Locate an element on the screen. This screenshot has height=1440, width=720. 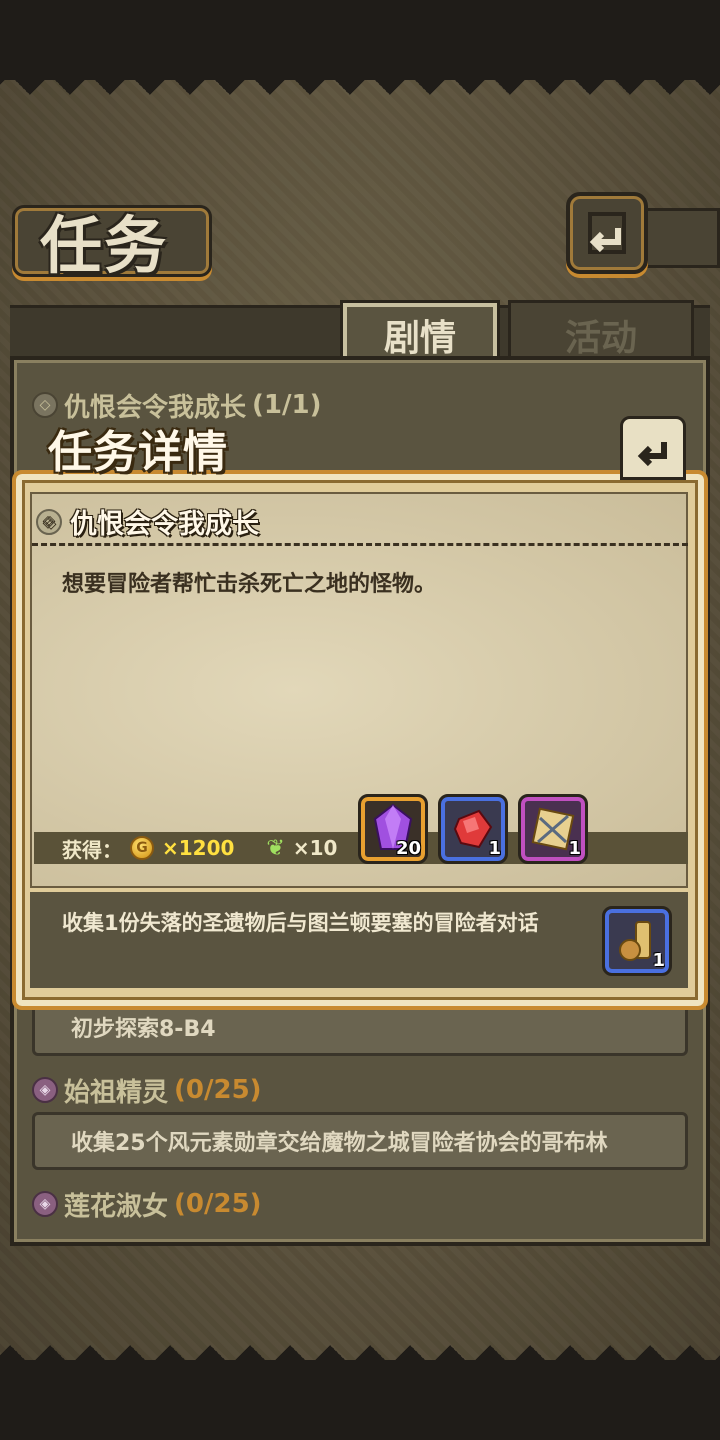
quest-desc: 初步探索8-B4 is located at coordinates (143, 1029).